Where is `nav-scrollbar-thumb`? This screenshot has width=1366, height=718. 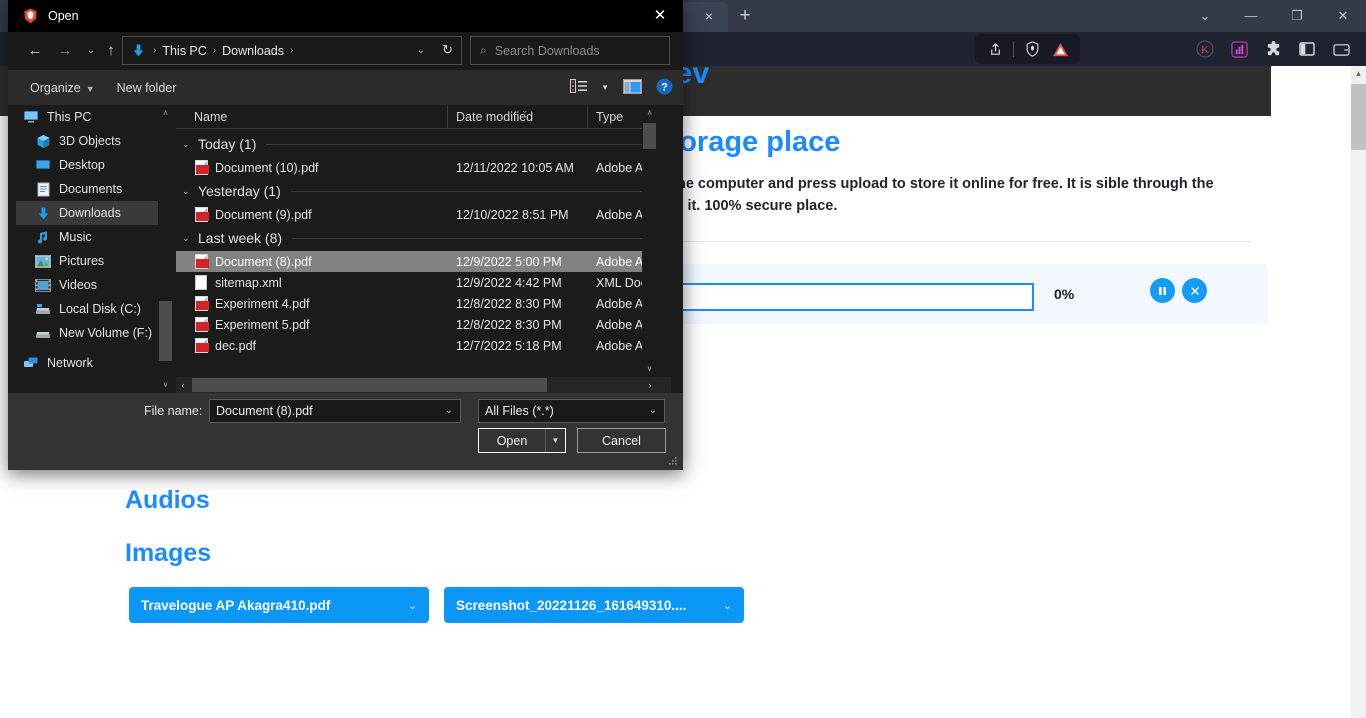
nav-scrollbar-thumb is located at coordinates (165, 331).